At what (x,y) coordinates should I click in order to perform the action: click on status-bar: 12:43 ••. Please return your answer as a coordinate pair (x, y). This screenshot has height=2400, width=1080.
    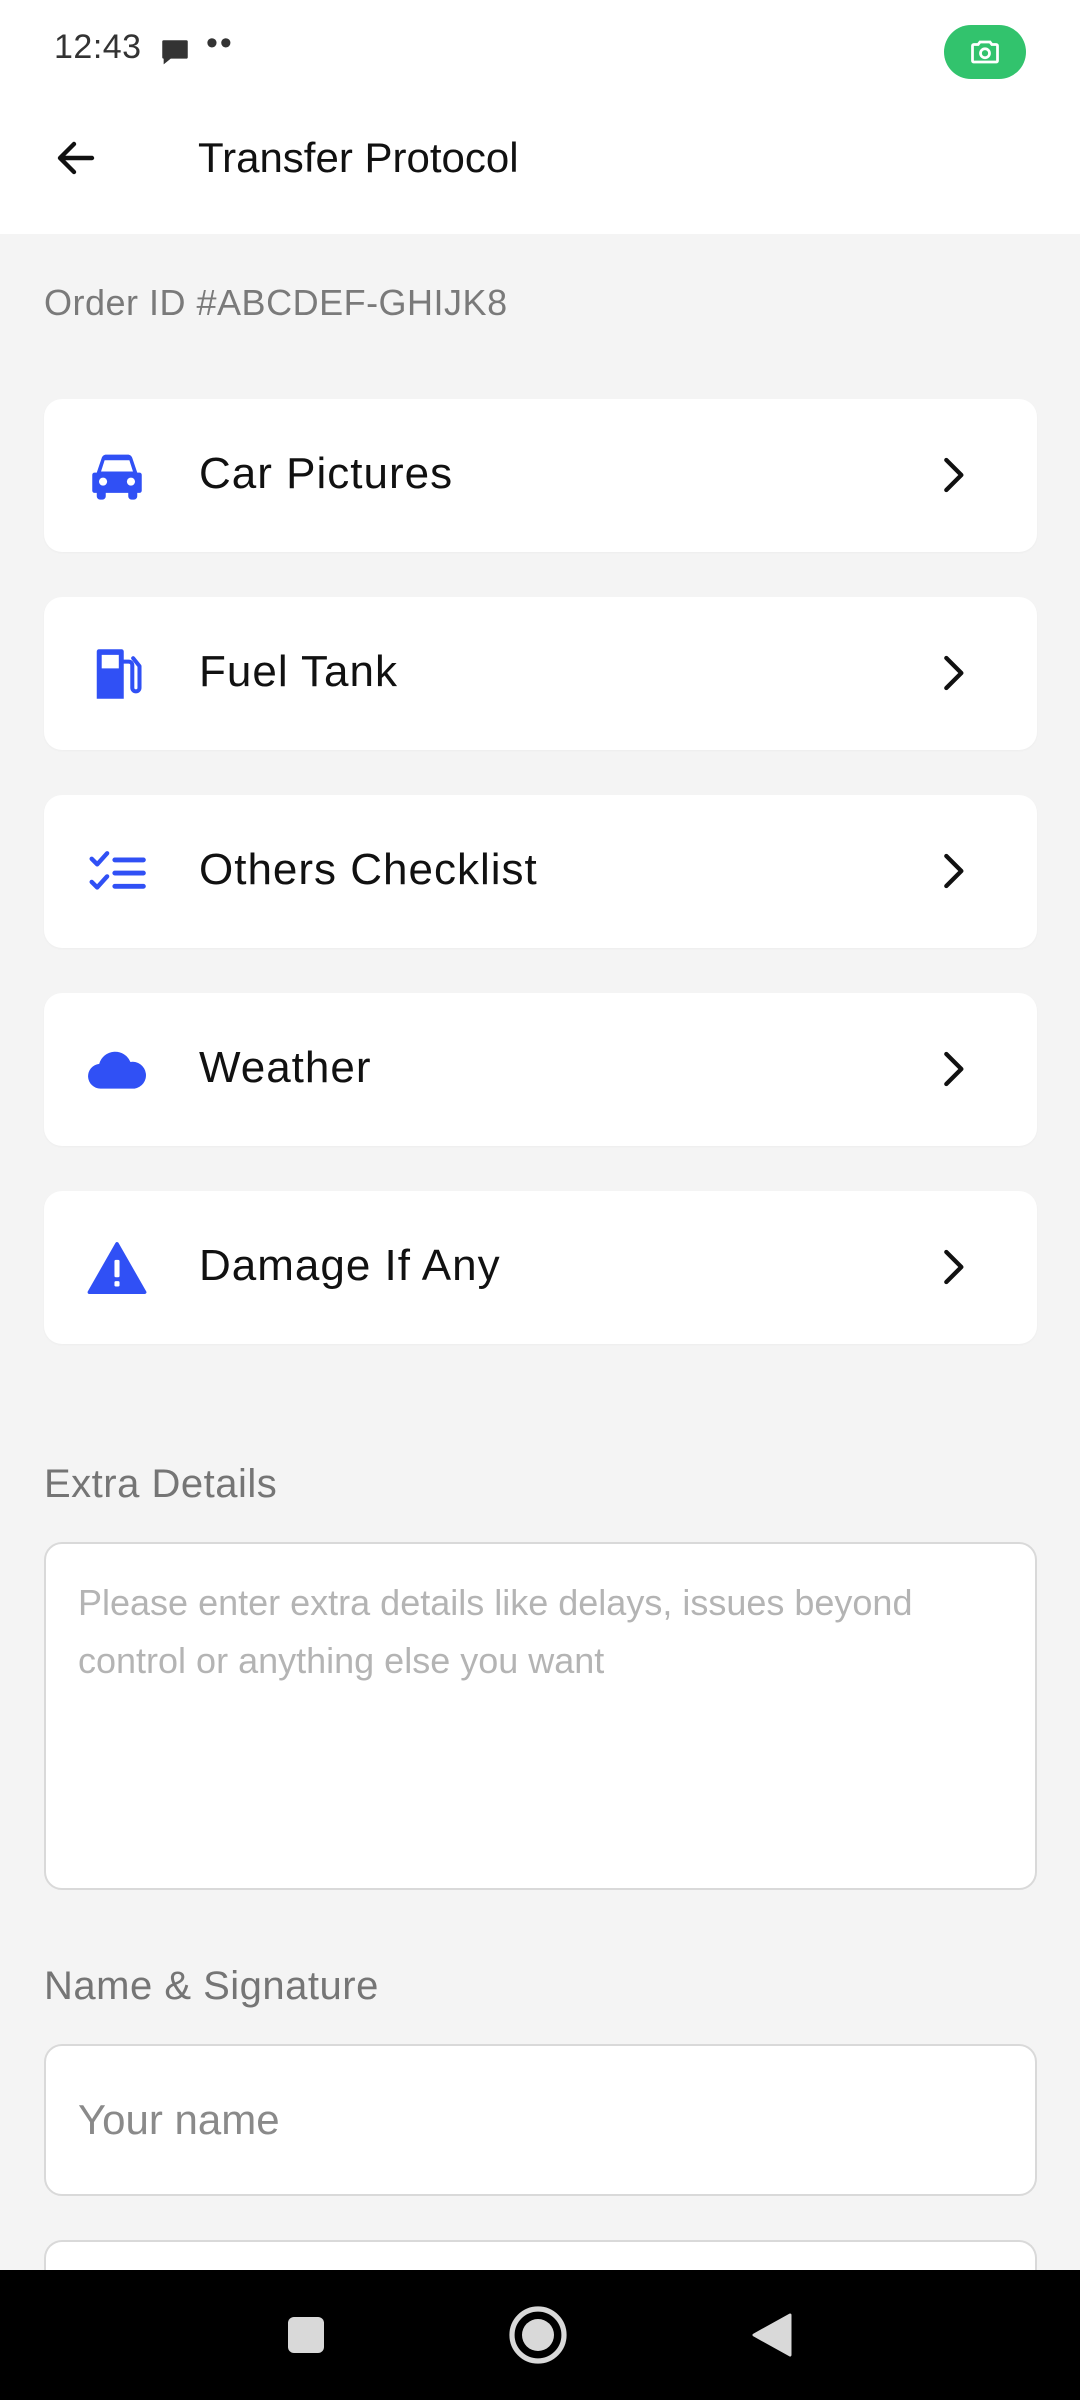
    Looking at the image, I should click on (540, 50).